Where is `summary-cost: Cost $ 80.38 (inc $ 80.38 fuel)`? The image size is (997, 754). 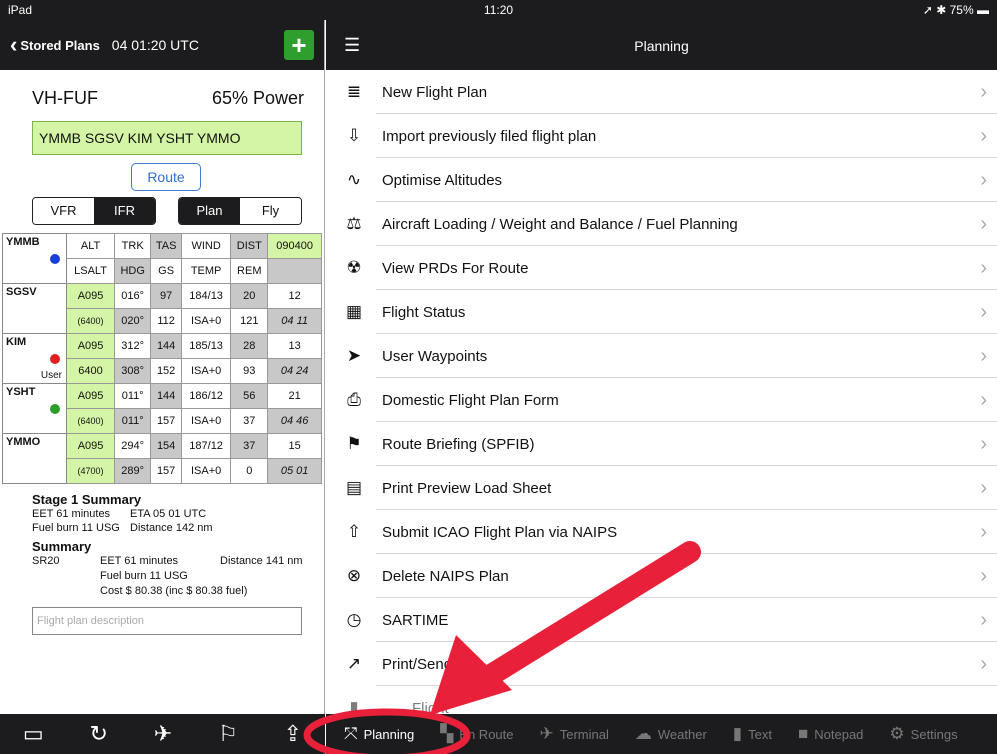
summary-cost: Cost $ 80.38 (inc $ 80.38 fuel) is located at coordinates (174, 591).